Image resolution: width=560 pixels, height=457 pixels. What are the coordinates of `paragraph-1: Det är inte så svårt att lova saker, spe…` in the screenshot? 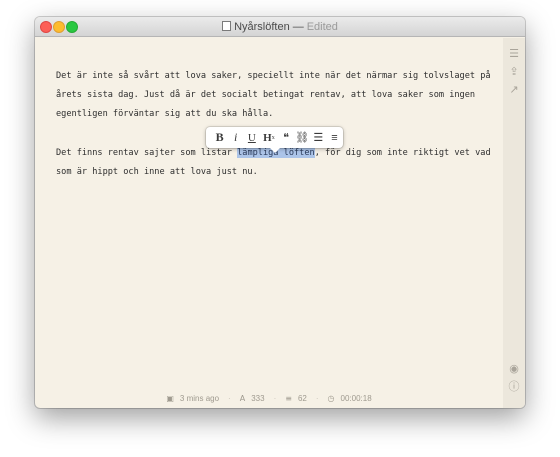 It's located at (276, 95).